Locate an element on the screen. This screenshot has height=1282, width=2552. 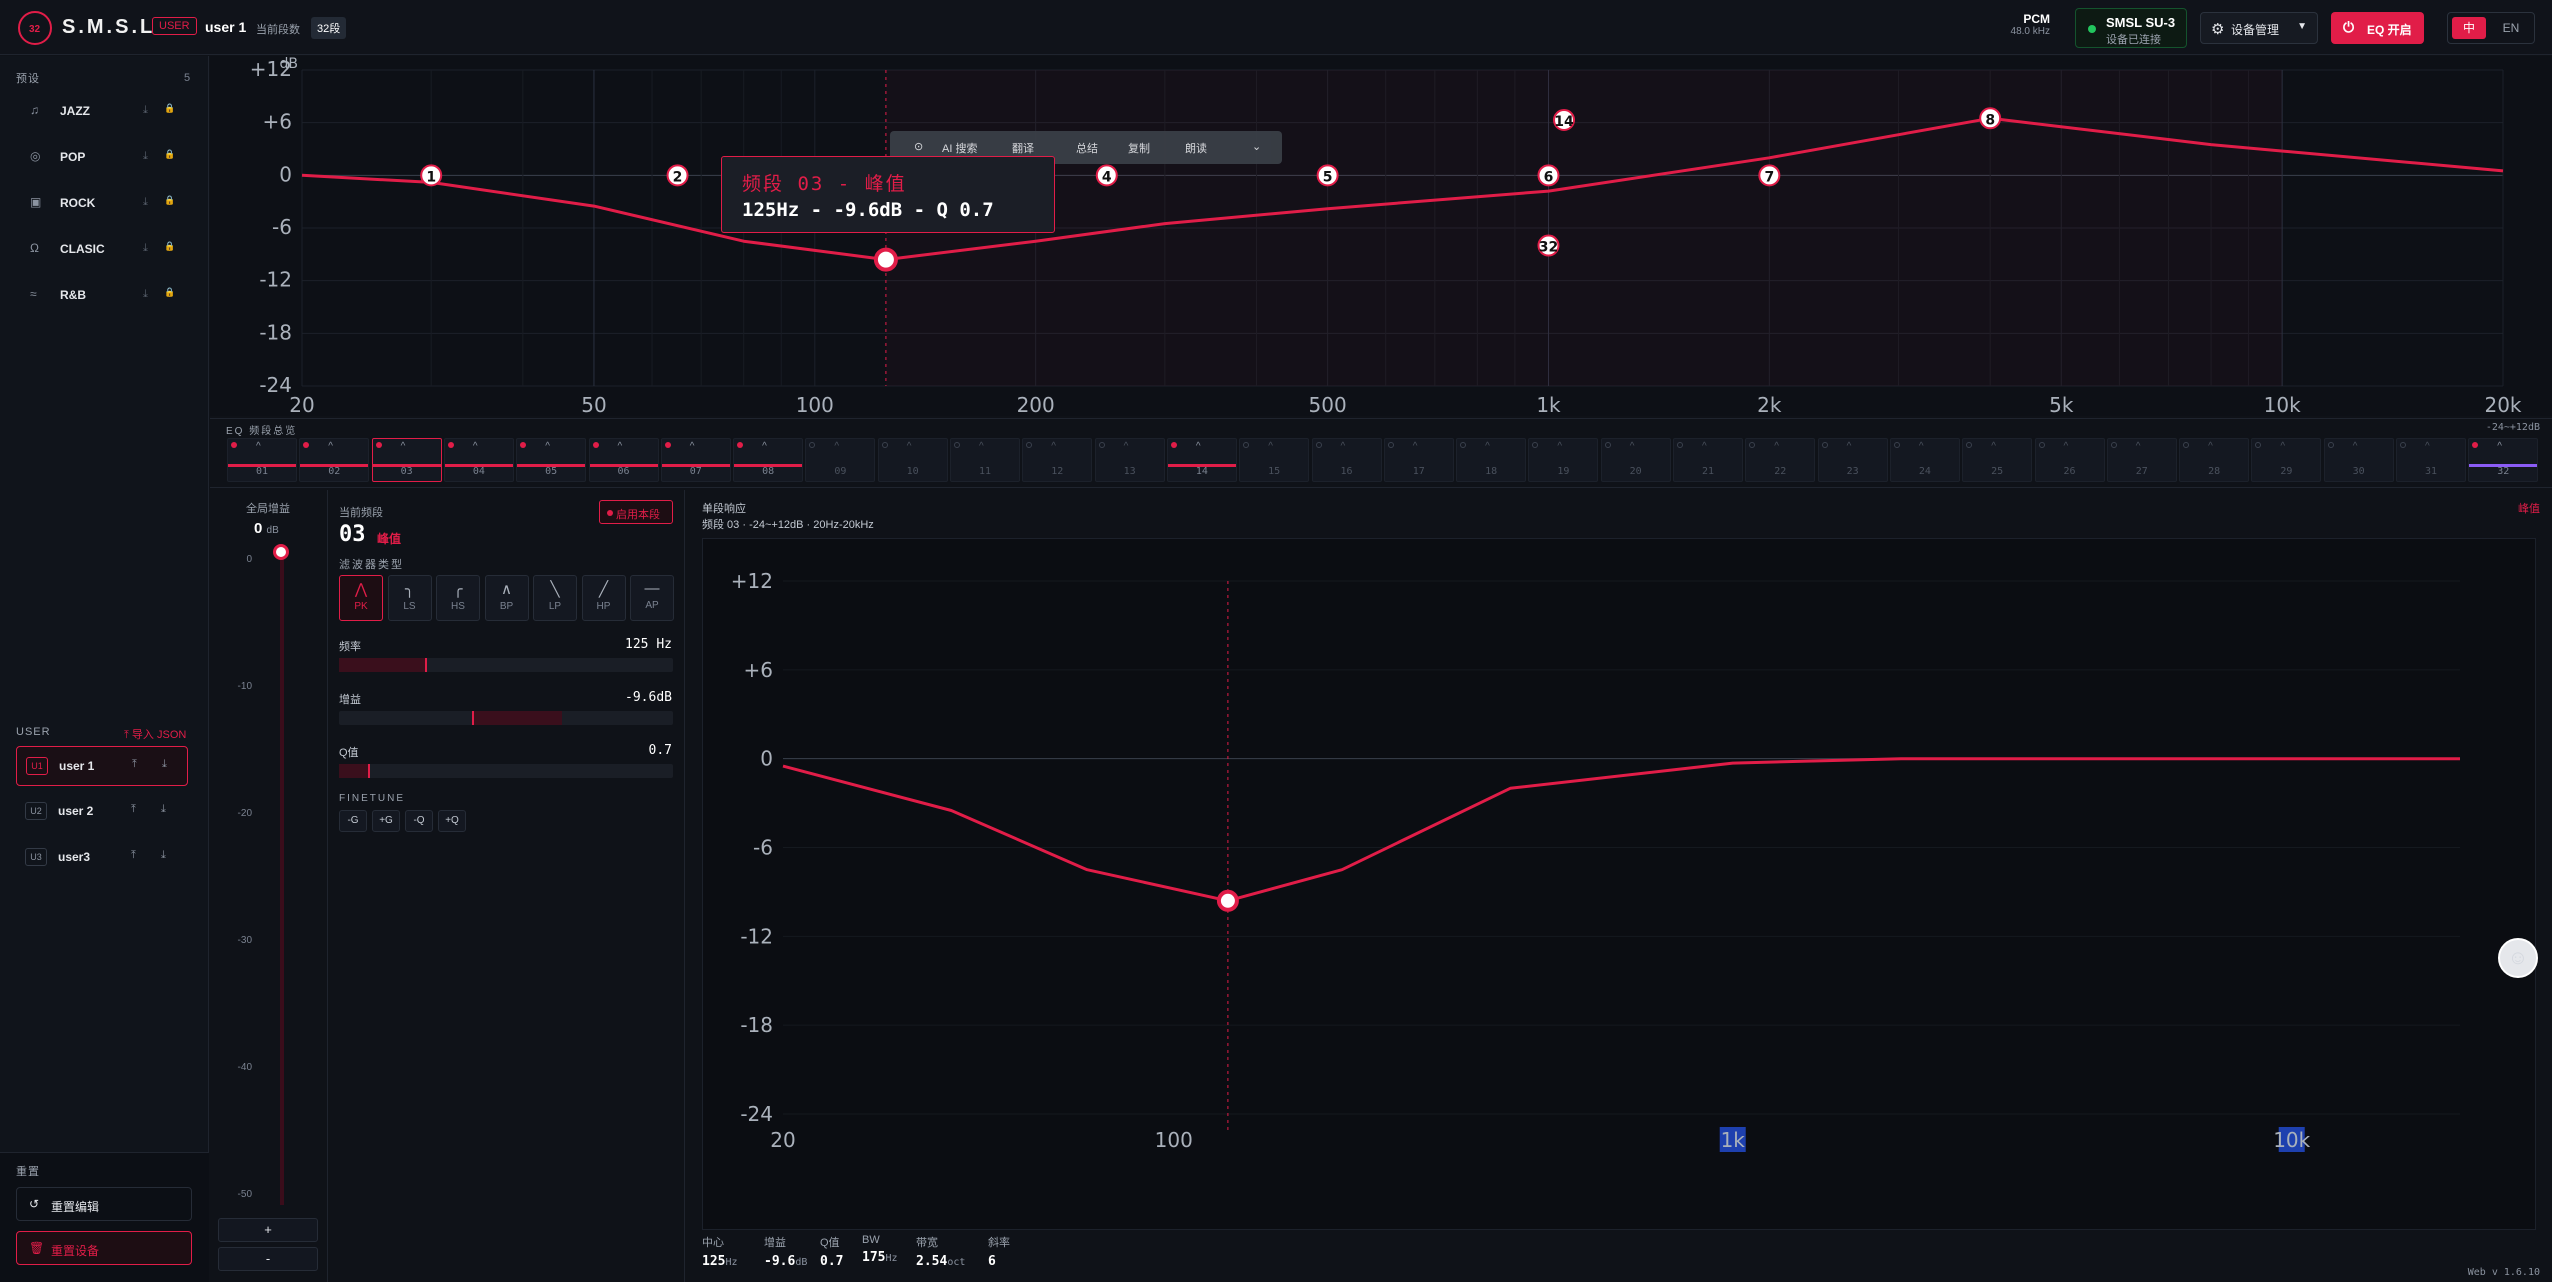
band-cell: ^ 29 is located at coordinates (2286, 460).